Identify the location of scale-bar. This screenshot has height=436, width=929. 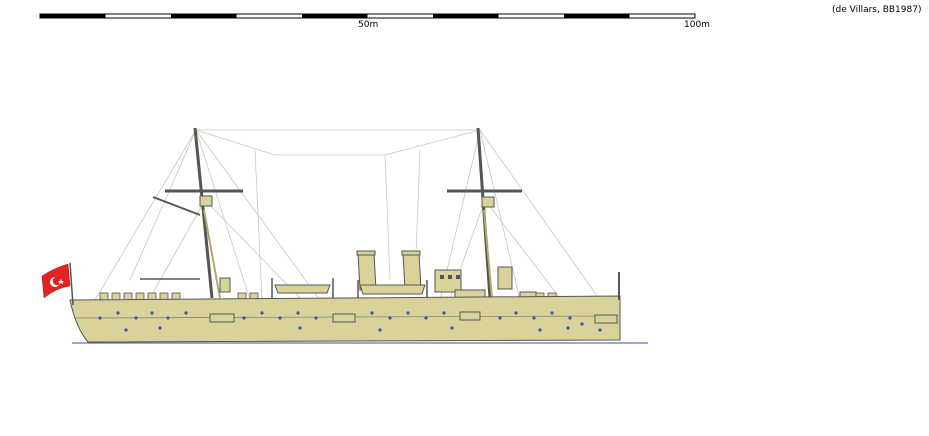
(367, 16).